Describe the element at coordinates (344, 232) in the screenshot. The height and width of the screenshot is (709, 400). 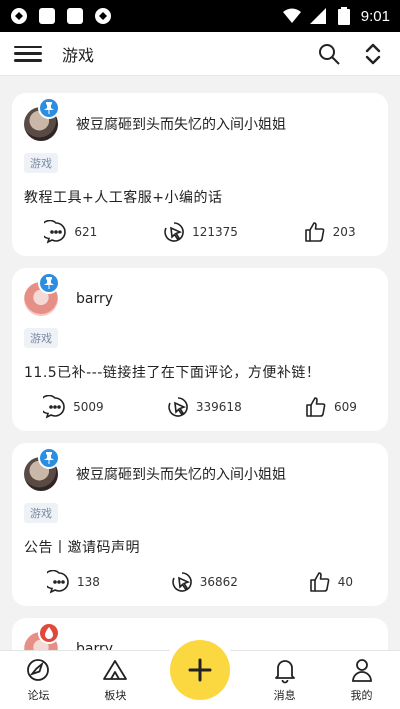
I see `like-count: 203` at that location.